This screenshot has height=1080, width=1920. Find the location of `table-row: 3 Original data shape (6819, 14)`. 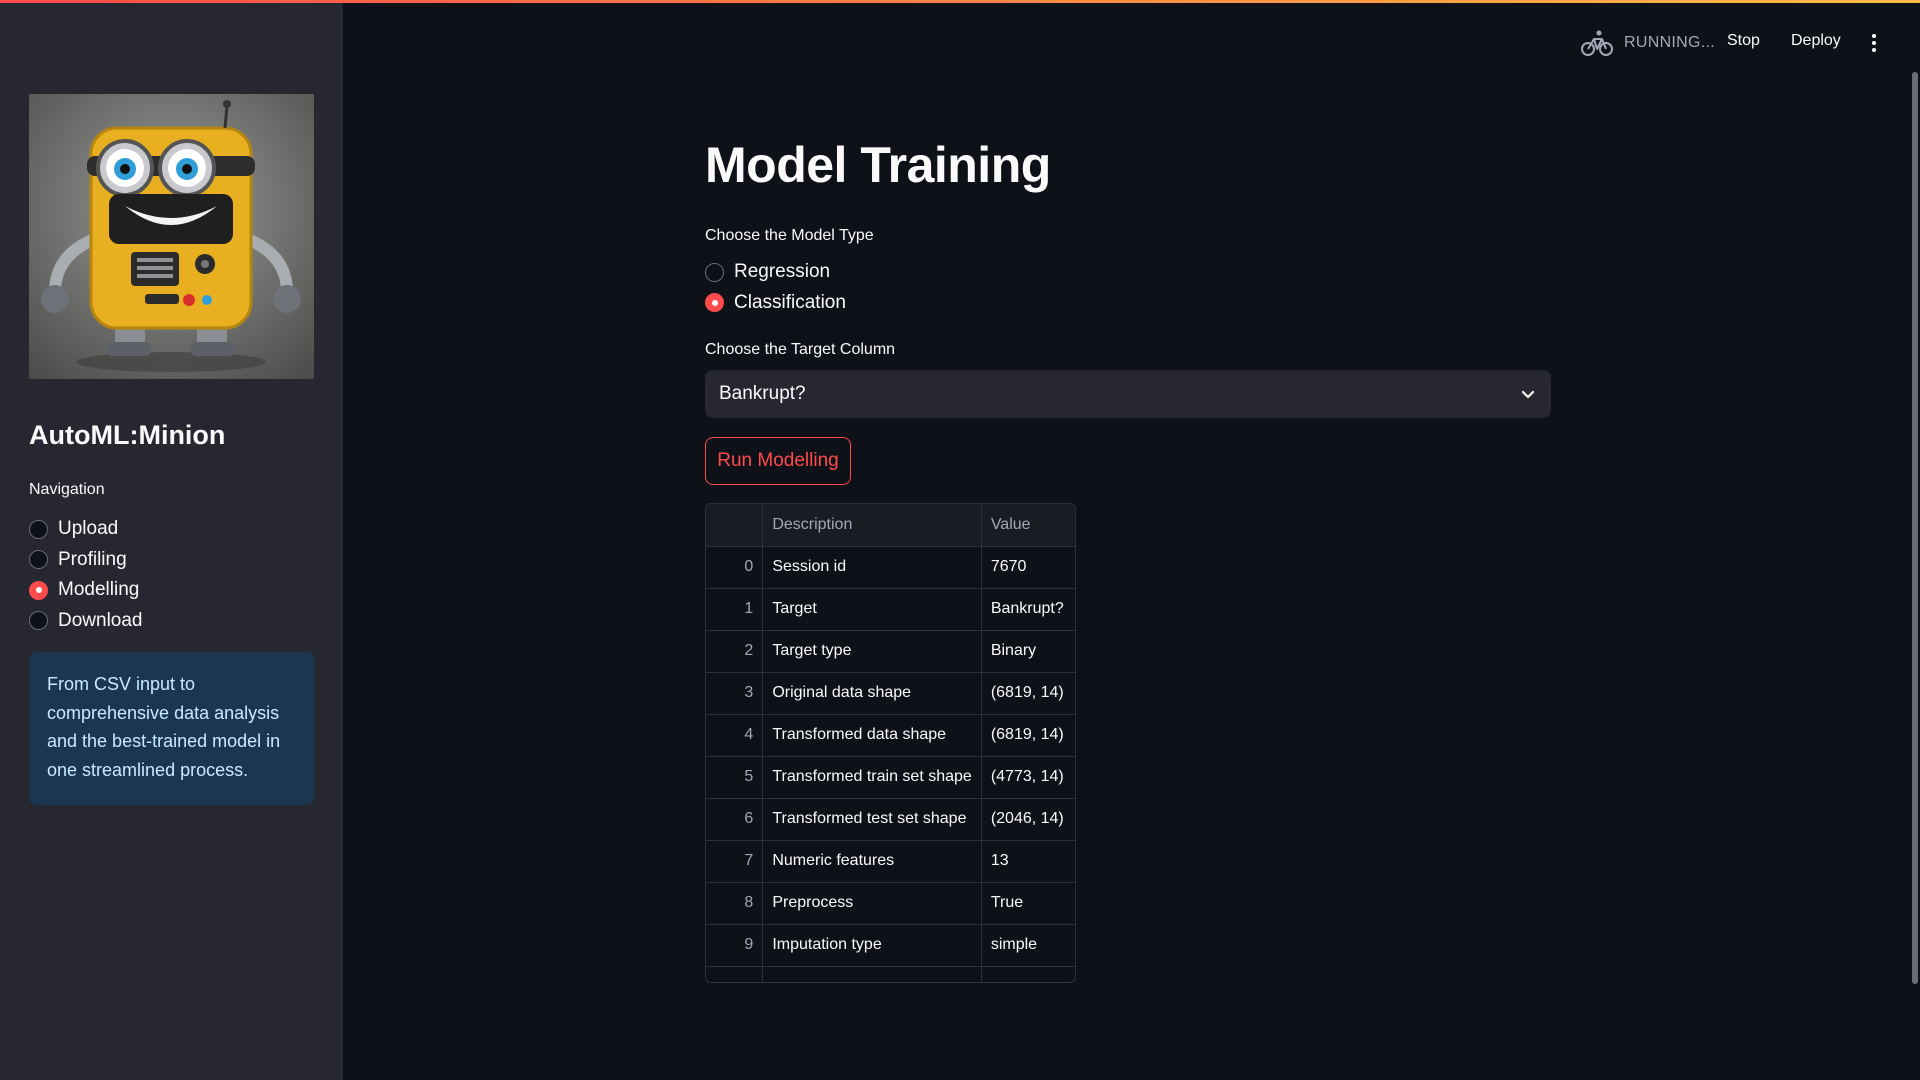

table-row: 3 Original data shape (6819, 14) is located at coordinates (890, 693).